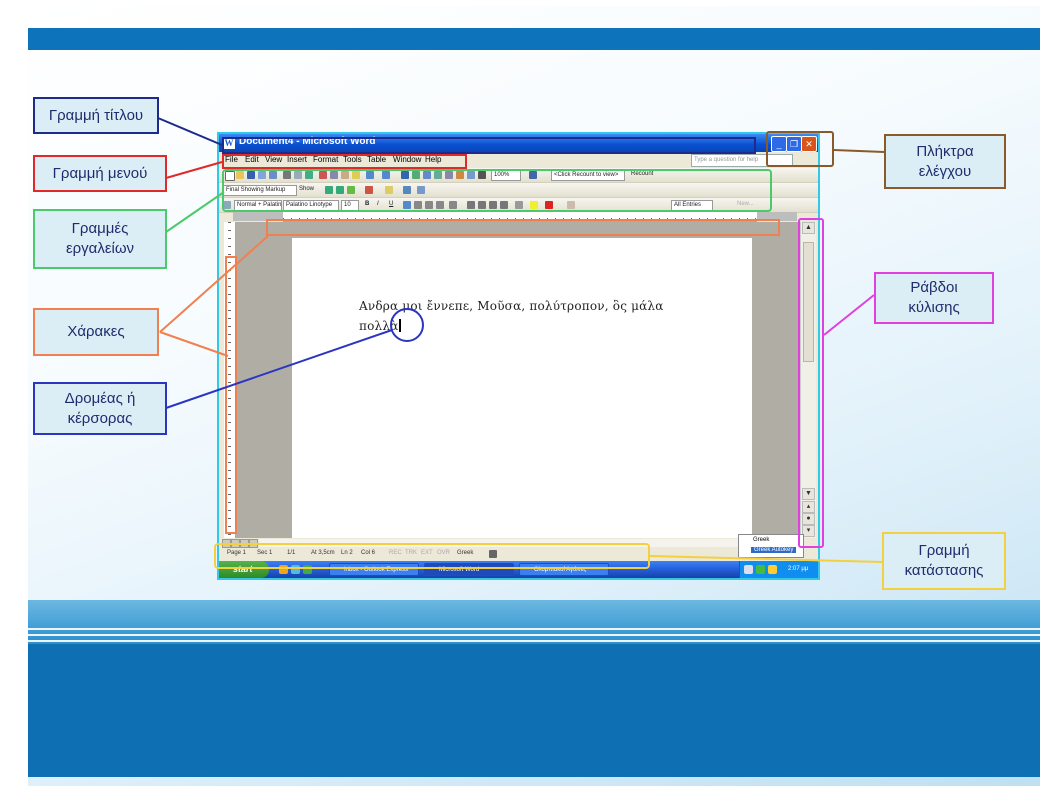 The height and width of the screenshot is (794, 1045). Describe the element at coordinates (100, 398) in the screenshot. I see `callout-cursor-line1: Δρομέας ή` at that location.